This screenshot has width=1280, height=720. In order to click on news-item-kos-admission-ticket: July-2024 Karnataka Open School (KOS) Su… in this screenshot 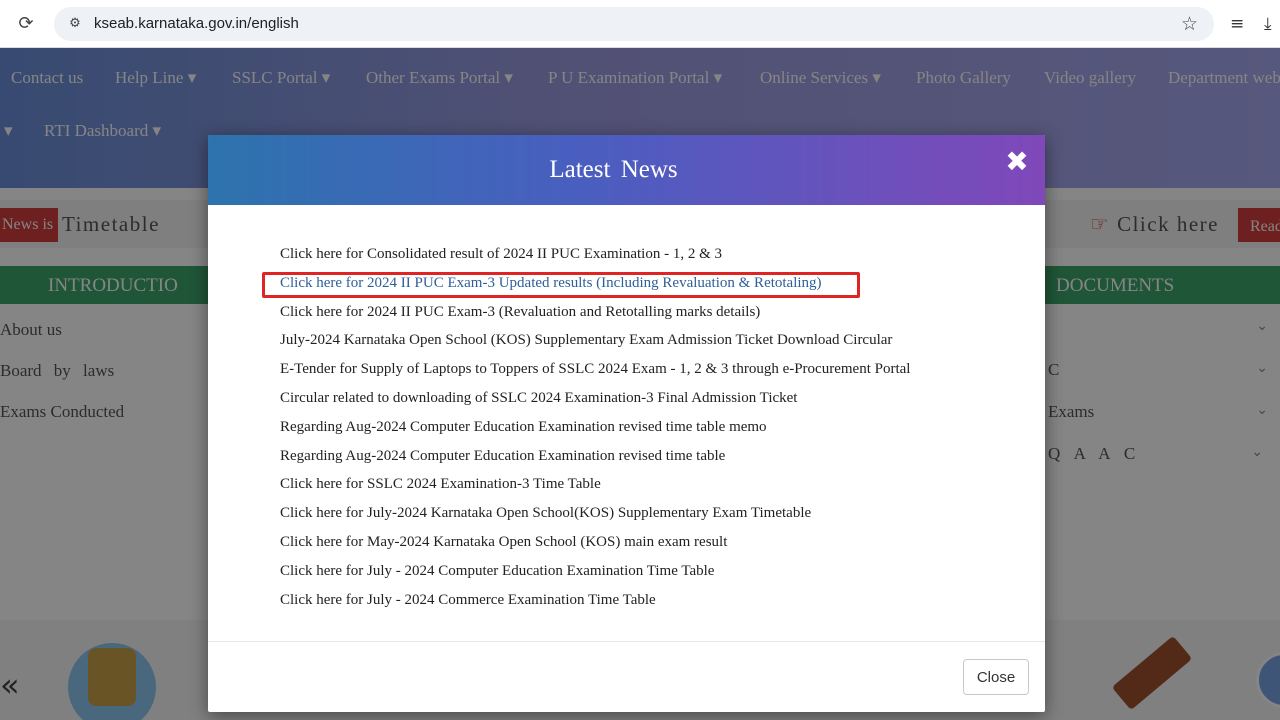, I will do `click(645, 343)`.